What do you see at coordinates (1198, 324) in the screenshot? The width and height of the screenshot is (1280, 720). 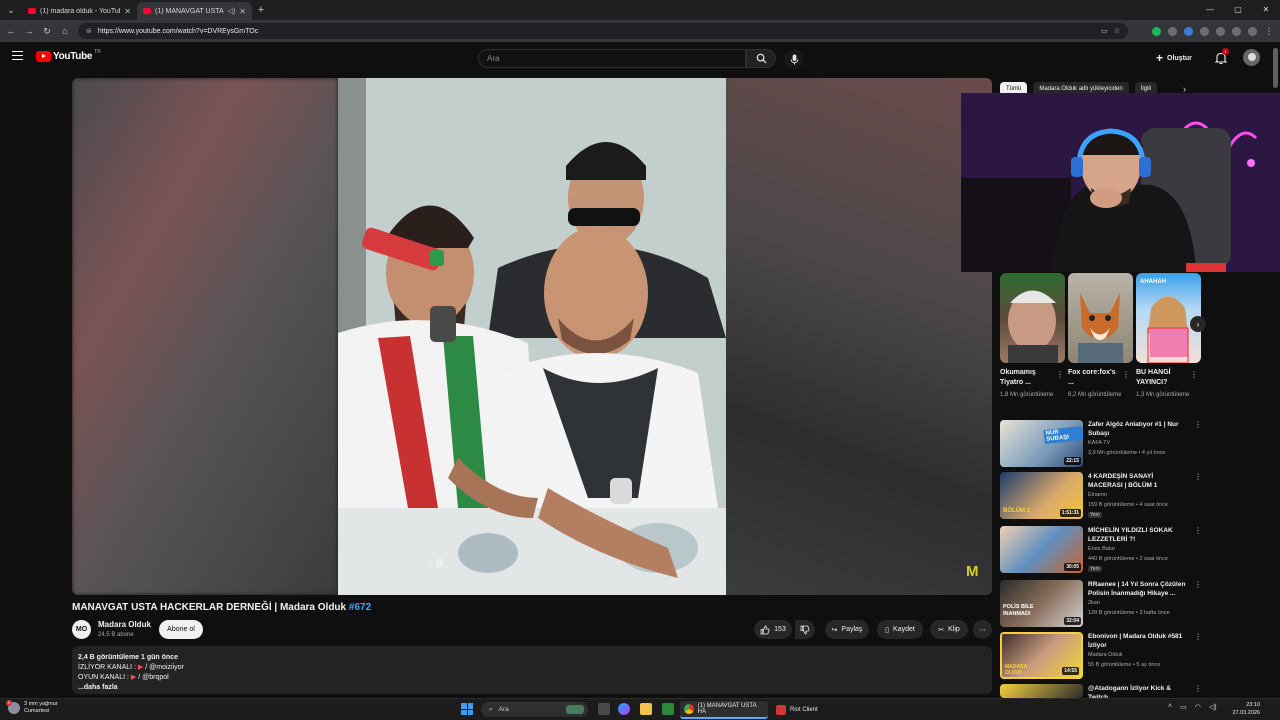 I see `shorts-next-button: ›` at bounding box center [1198, 324].